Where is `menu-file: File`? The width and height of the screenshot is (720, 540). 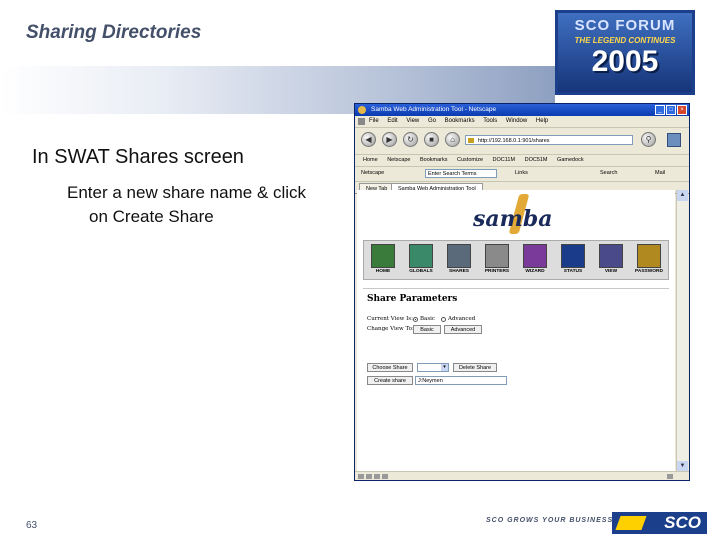 menu-file: File is located at coordinates (374, 121).